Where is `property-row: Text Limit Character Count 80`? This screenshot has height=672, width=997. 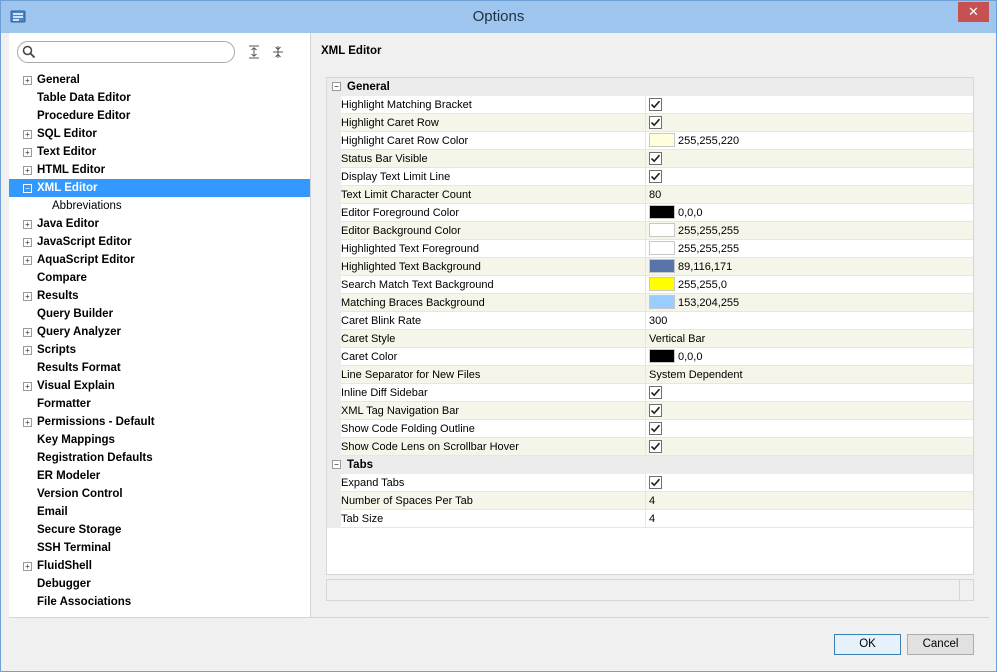
property-row: Text Limit Character Count 80 is located at coordinates (650, 195).